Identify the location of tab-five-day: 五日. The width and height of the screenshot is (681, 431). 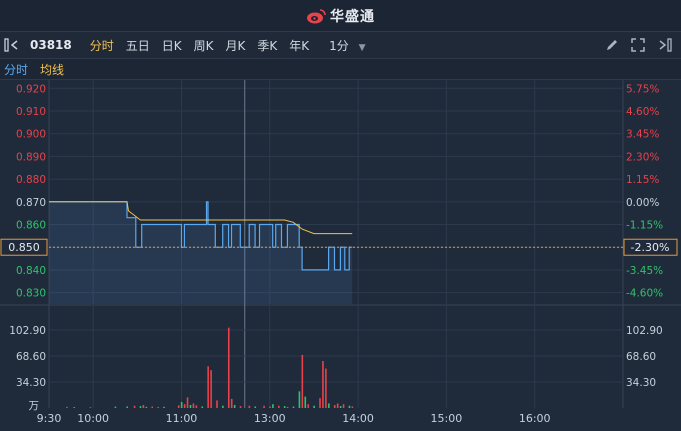
(138, 45).